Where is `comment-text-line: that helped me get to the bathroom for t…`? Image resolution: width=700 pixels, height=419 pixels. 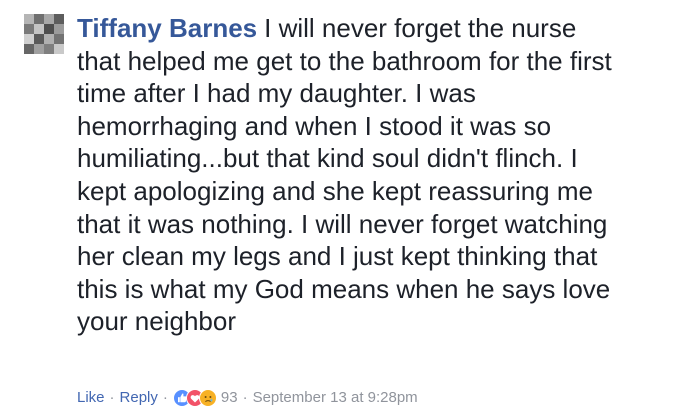
comment-text-line: that helped me get to the bathroom for t… is located at coordinates (344, 60).